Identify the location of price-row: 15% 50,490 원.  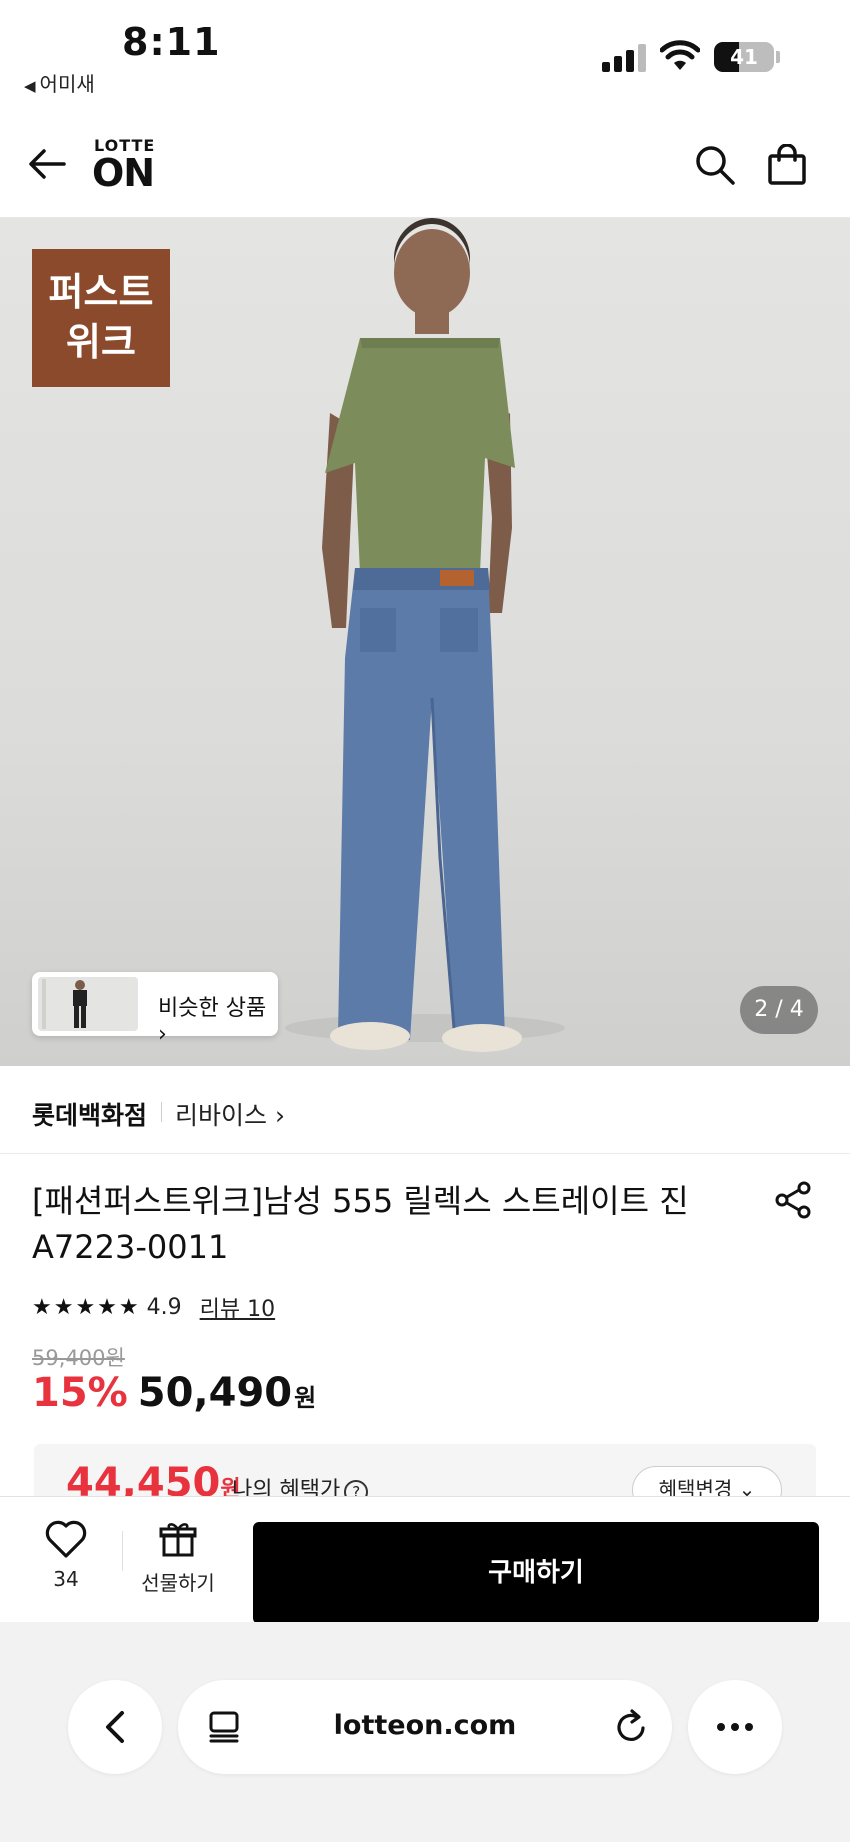
(174, 1393).